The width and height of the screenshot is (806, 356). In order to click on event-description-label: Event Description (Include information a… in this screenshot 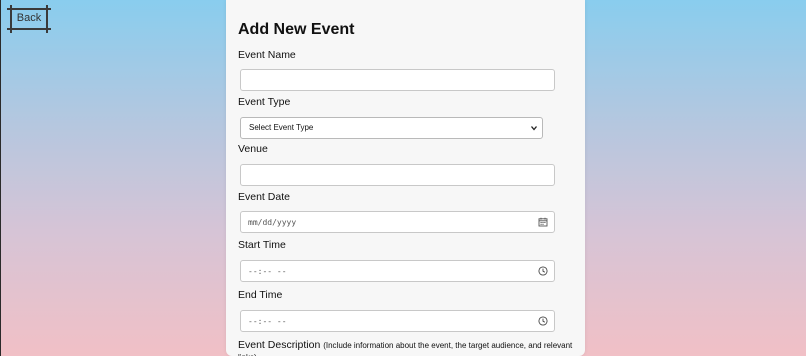, I will do `click(411, 347)`.